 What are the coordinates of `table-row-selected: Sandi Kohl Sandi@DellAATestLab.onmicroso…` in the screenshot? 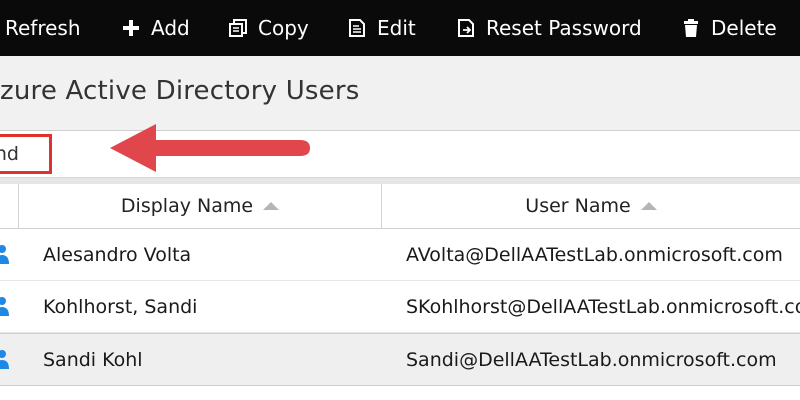 It's located at (400, 359).